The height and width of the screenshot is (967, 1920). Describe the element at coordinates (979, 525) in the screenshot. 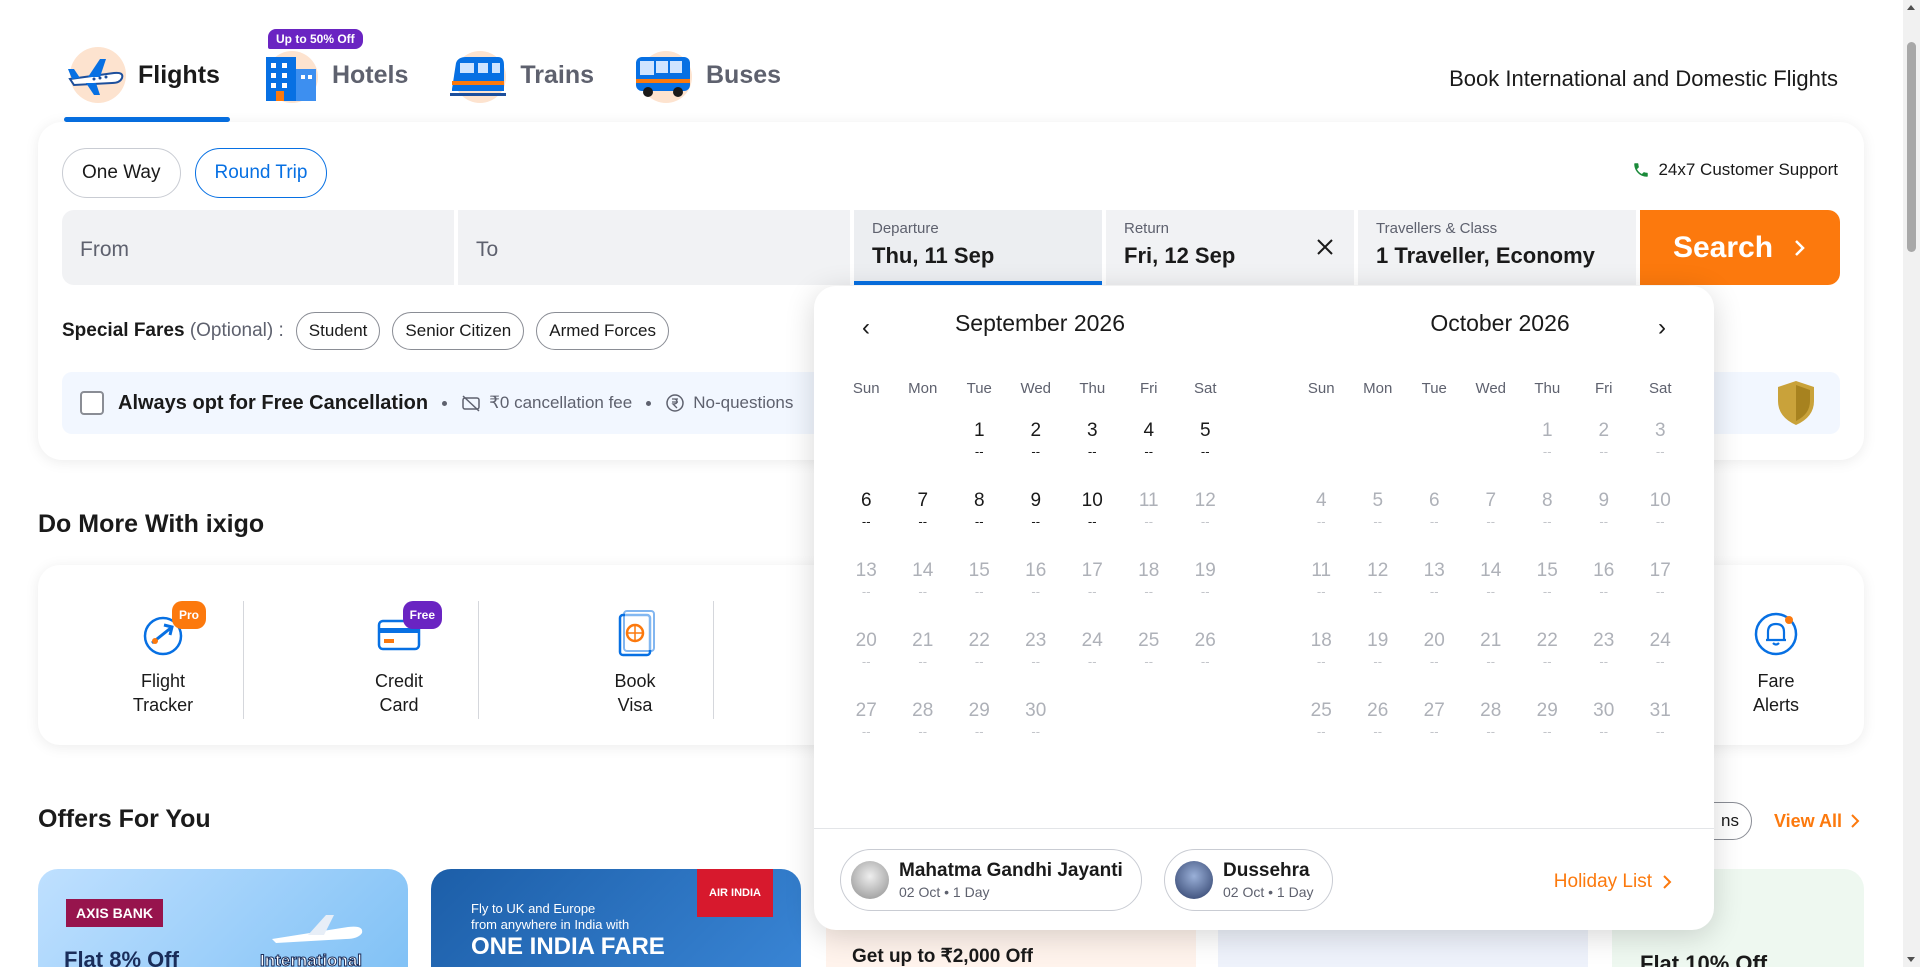

I see `calendar-day: 8 --` at that location.